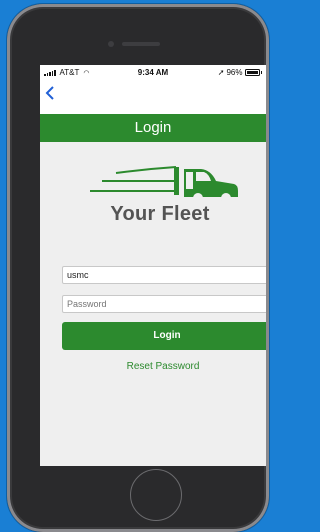 This screenshot has width=320, height=532. I want to click on location-icon: ➚, so click(221, 72).